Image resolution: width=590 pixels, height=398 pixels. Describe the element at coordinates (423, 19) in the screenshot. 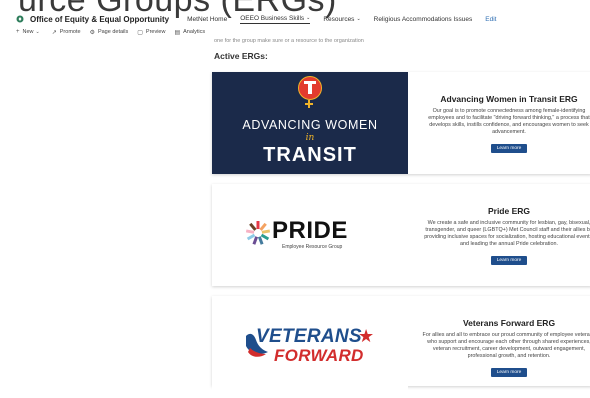

I see `nav-item-religious-accommodations: Religious Accommodations Issues` at that location.